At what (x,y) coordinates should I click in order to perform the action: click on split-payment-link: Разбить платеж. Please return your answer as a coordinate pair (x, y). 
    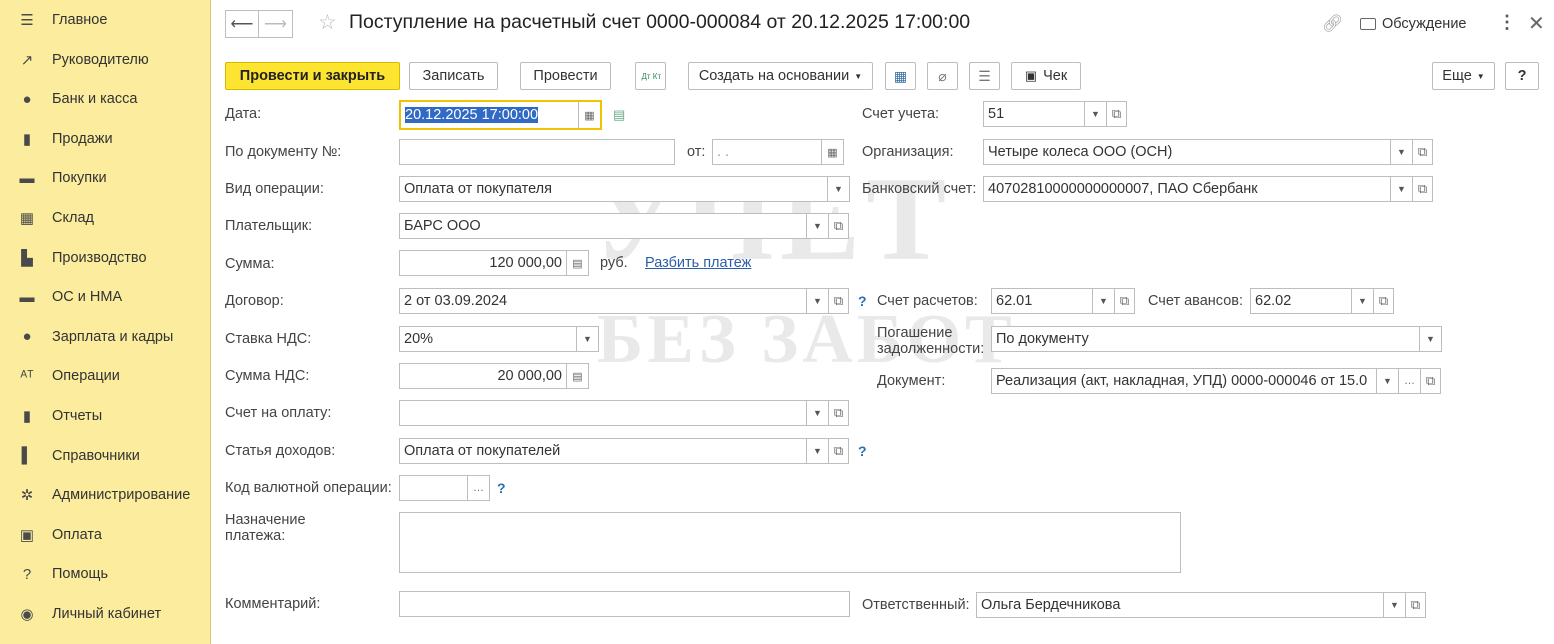
    Looking at the image, I should click on (698, 263).